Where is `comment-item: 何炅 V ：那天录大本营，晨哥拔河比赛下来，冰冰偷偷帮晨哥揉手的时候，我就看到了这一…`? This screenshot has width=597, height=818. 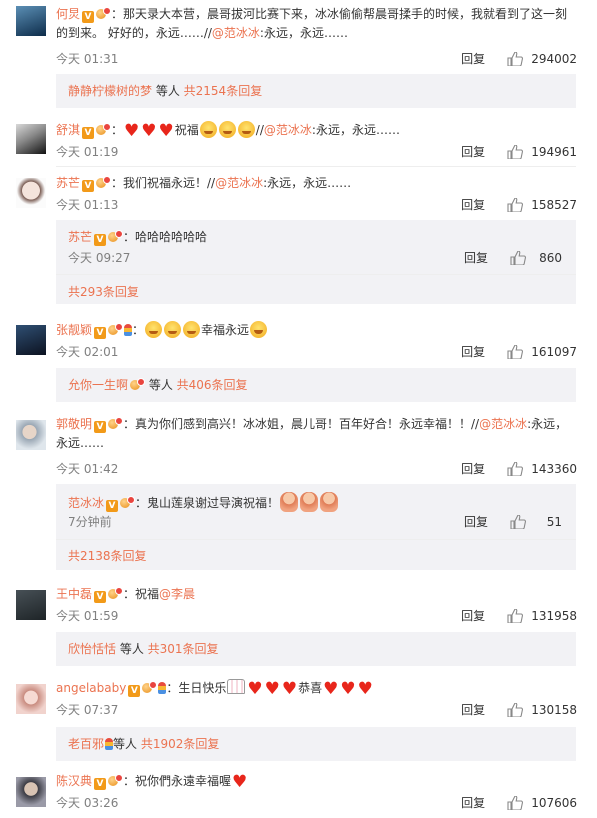
comment-item: 何炅 V ：那天录大本营，晨哥拔河比赛下来，冰冰偷偷帮晨哥揉手的时候，我就看到了这一… is located at coordinates (298, 55).